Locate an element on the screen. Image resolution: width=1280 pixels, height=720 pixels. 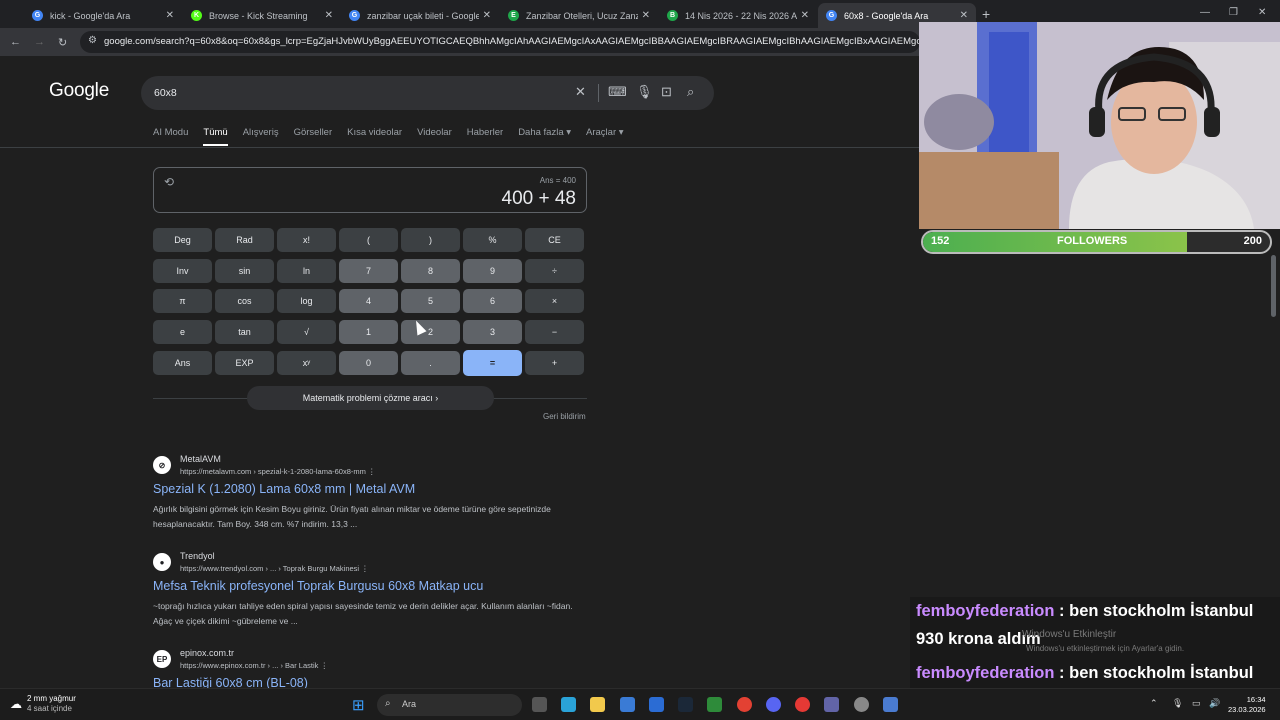
calc-key: − is located at coordinates (554, 332).